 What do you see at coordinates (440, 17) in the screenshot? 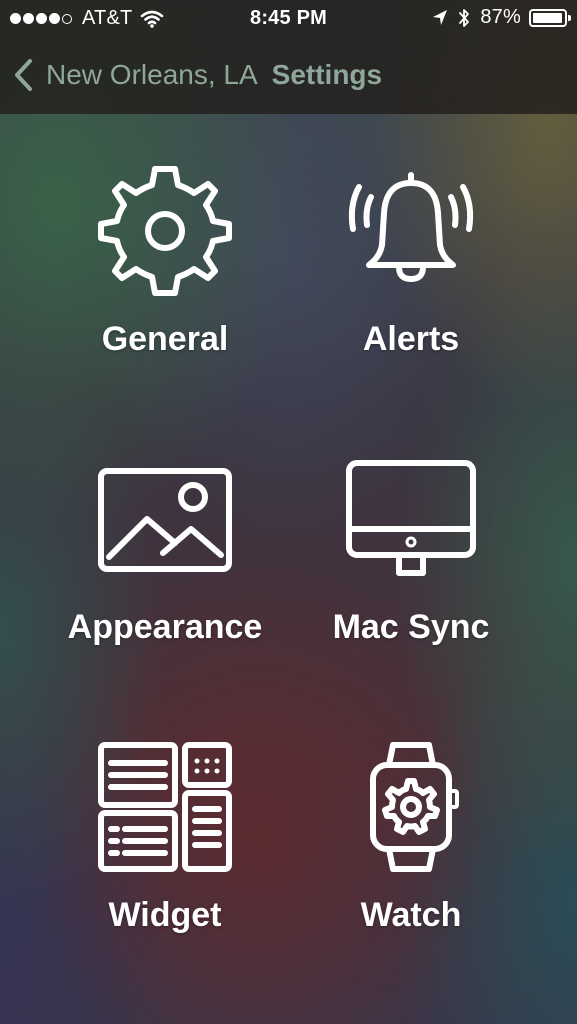
I see `location-arrow-icon` at bounding box center [440, 17].